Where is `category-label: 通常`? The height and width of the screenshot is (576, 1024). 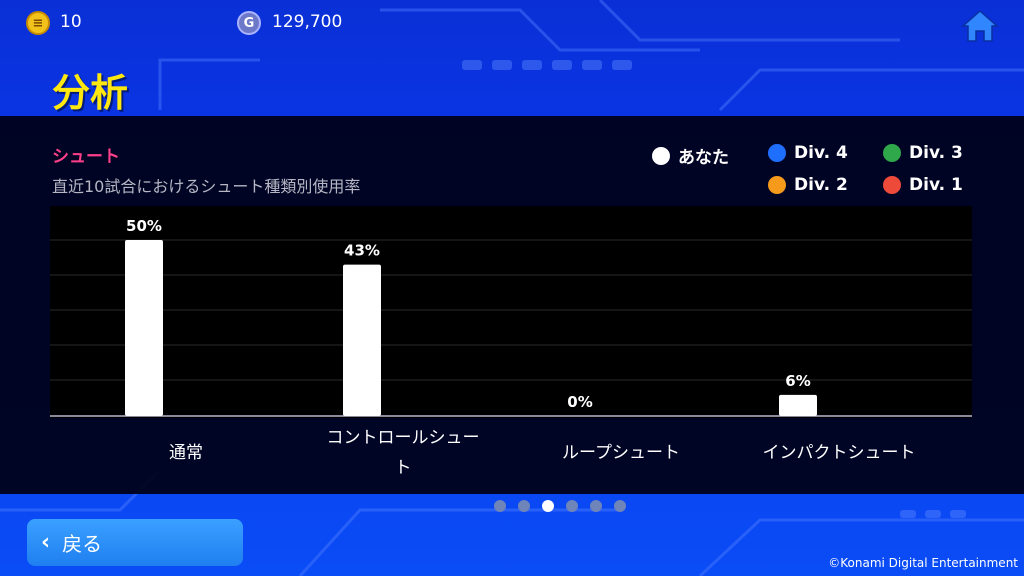 category-label: 通常 is located at coordinates (186, 453).